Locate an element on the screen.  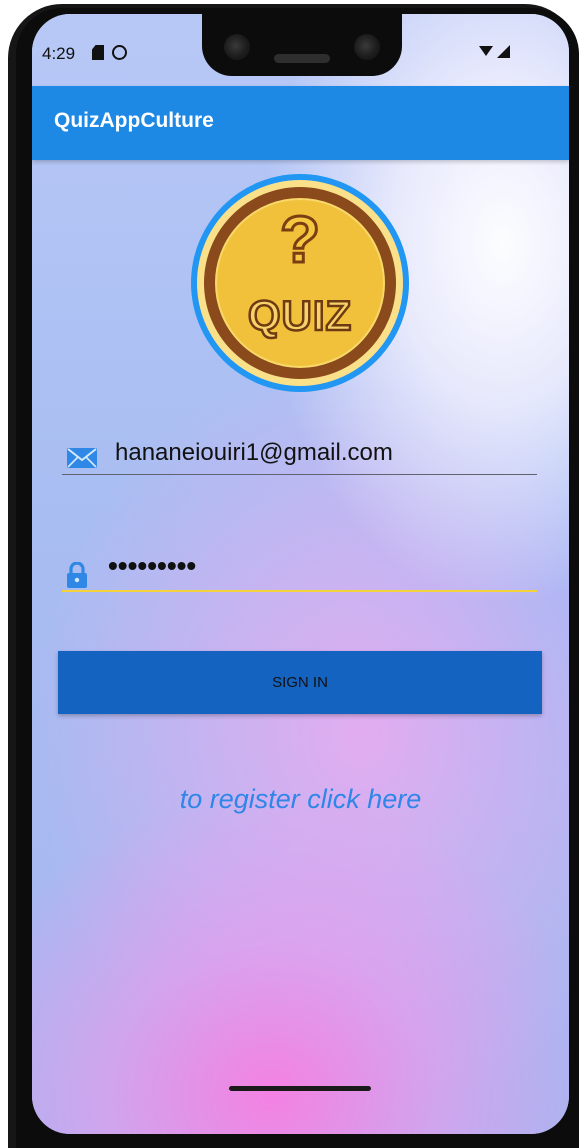
signal-icon is located at coordinates (503, 51).